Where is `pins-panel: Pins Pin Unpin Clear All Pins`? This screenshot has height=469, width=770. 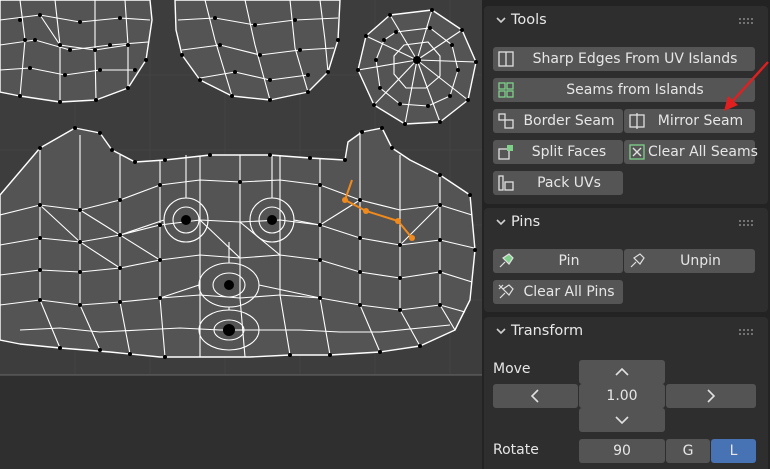 pins-panel: Pins Pin Unpin Clear All Pins is located at coordinates (626, 260).